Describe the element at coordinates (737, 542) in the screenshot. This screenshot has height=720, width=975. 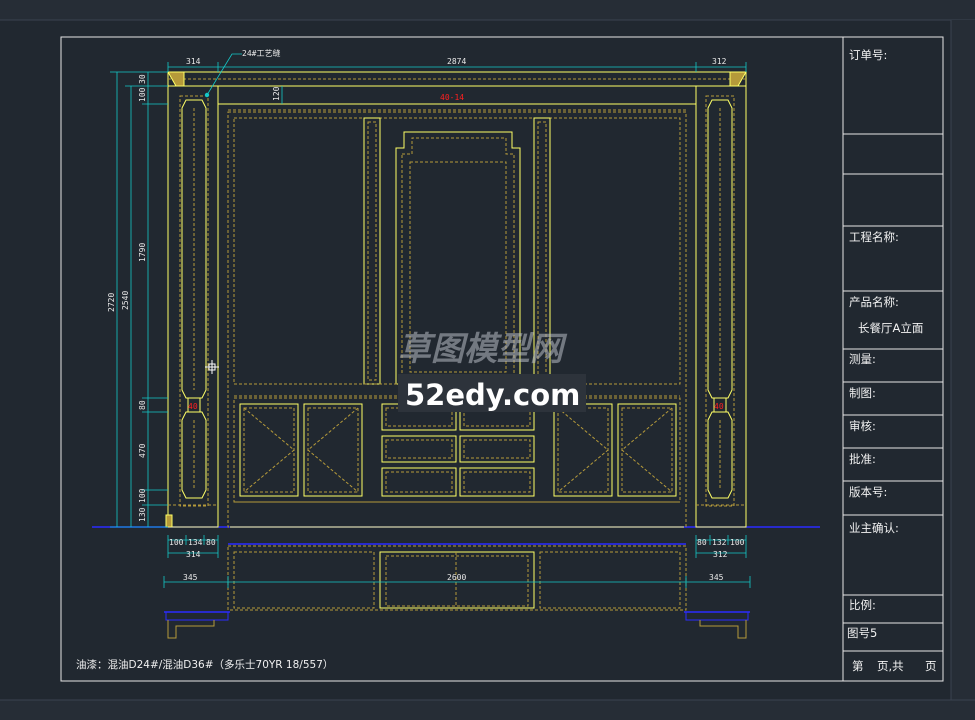
I see `dim-br-2: 100` at that location.